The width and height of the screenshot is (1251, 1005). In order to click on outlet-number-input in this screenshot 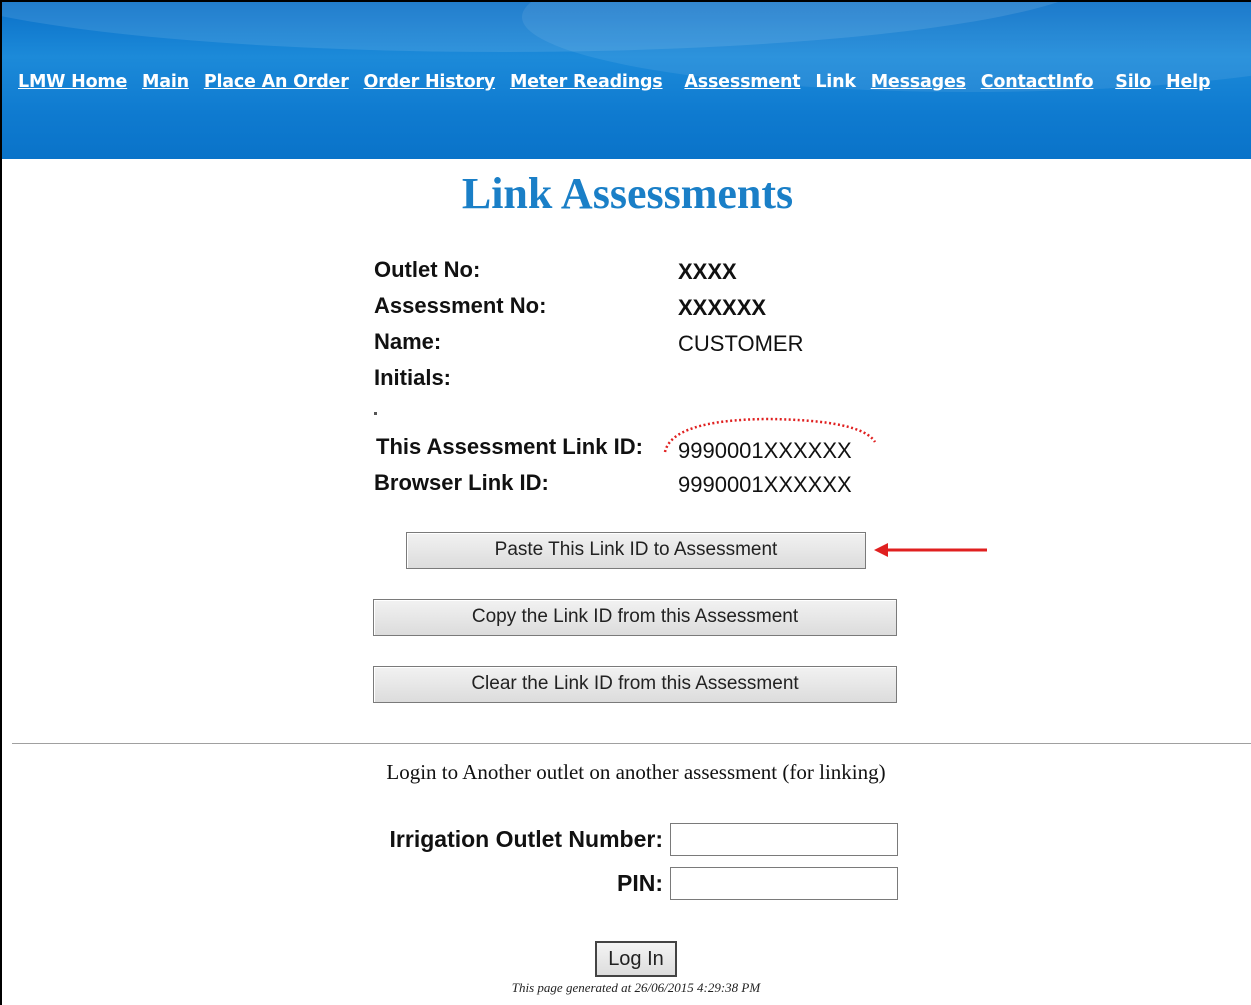, I will do `click(784, 839)`.